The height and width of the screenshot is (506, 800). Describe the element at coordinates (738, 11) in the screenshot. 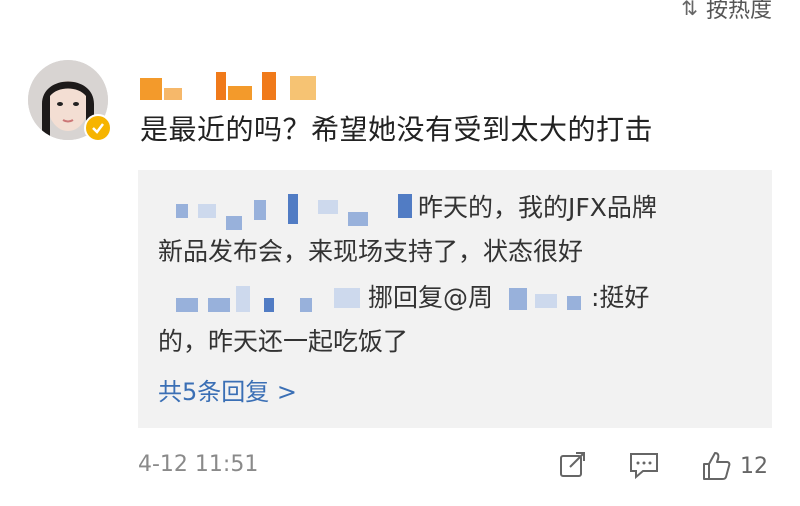

I see `sort-label: 按热度` at that location.